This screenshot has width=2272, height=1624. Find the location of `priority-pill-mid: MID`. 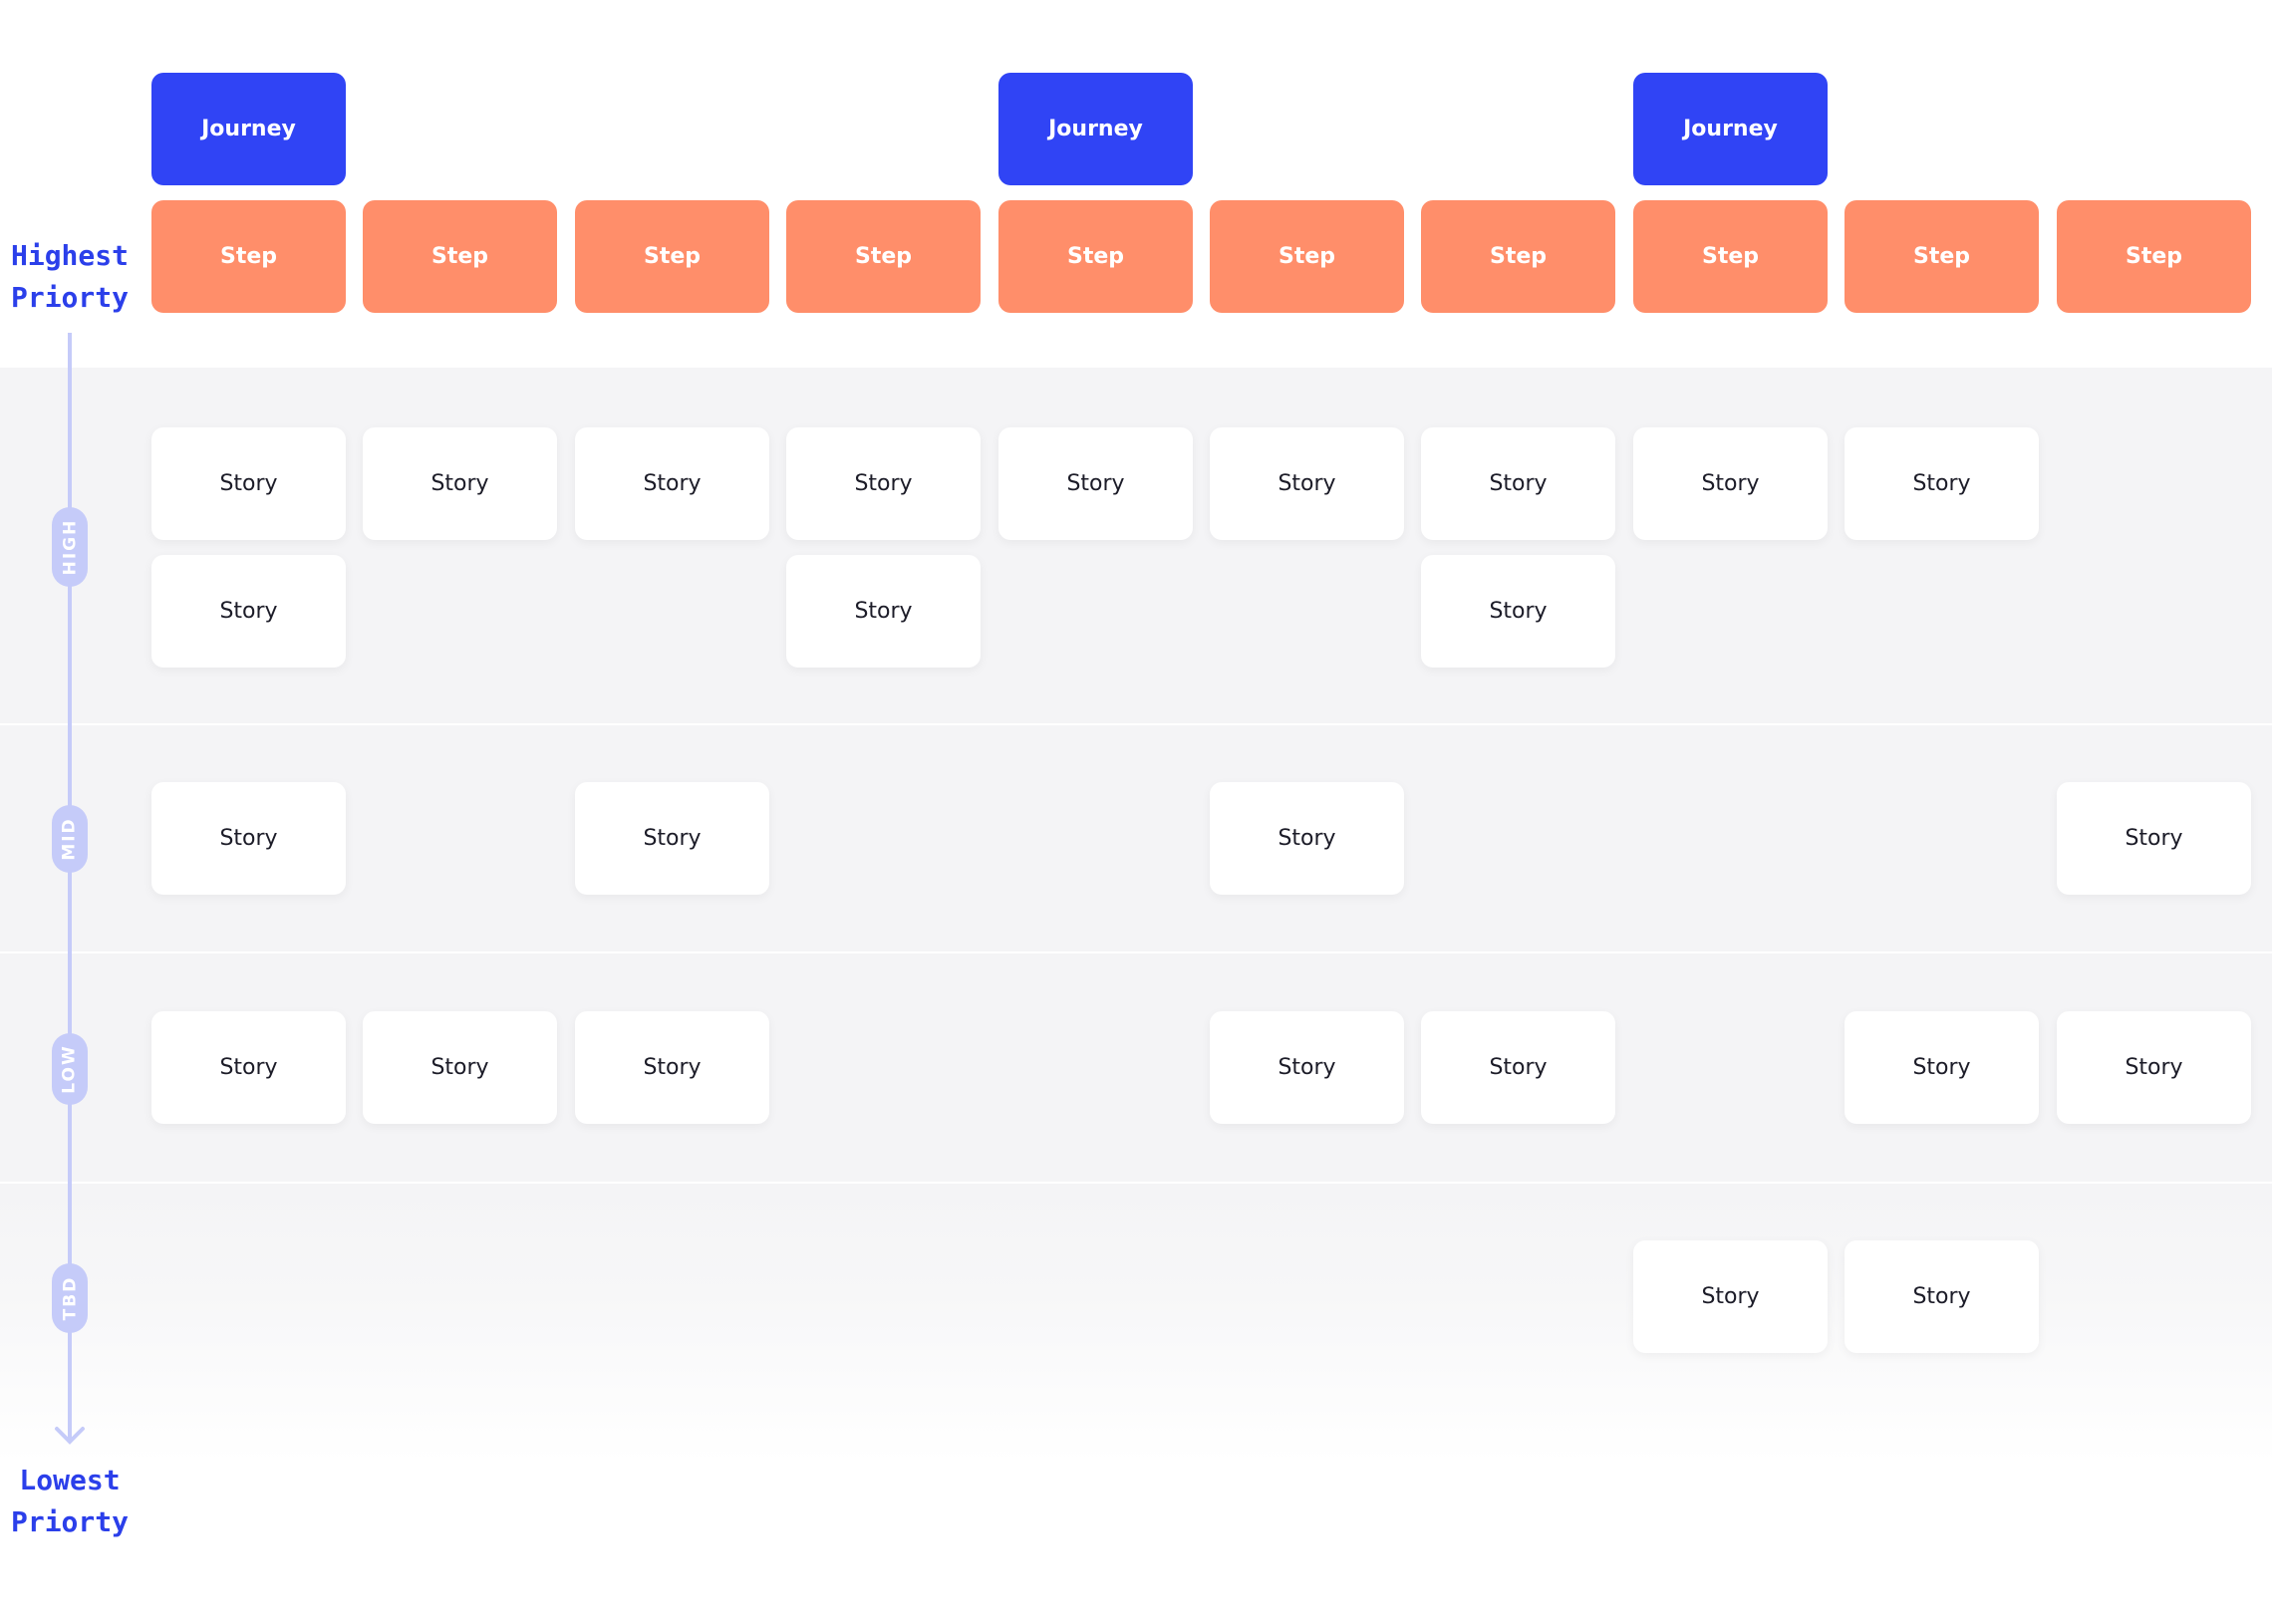

priority-pill-mid: MID is located at coordinates (70, 839).